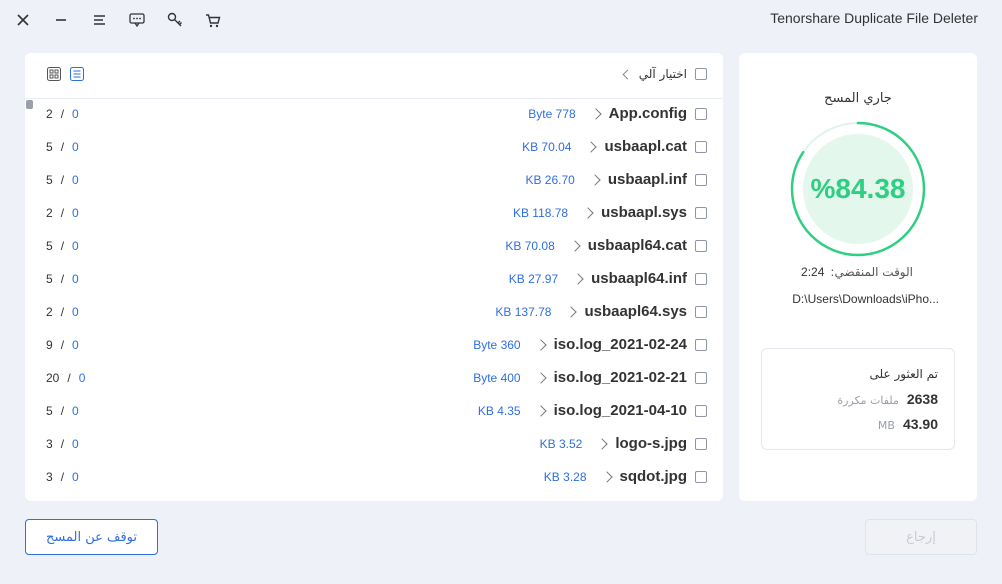 The width and height of the screenshot is (1002, 584). Describe the element at coordinates (49, 444) in the screenshot. I see `total-count: 3` at that location.